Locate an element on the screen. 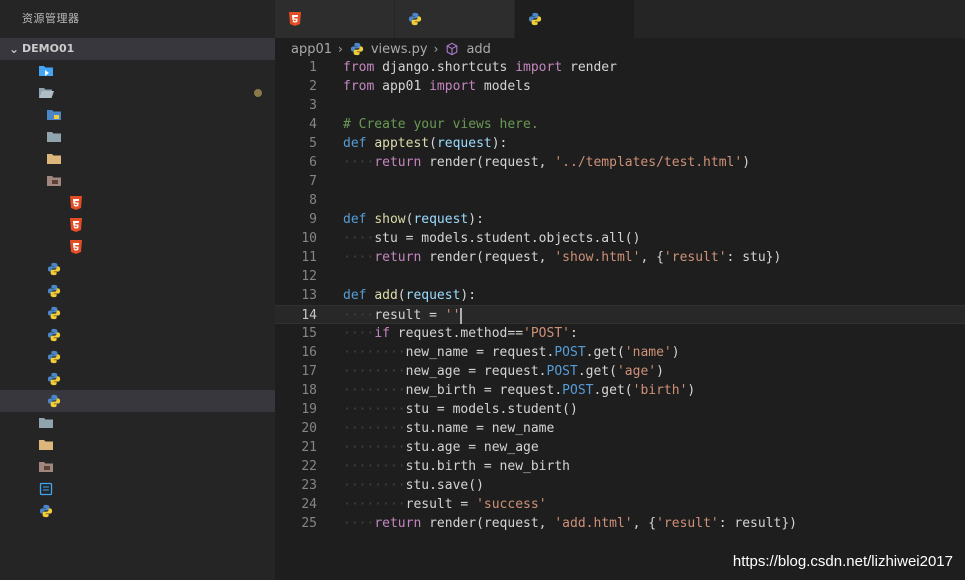 This screenshot has width=965, height=580. code-line: 23 ········stu.save() is located at coordinates (620, 485).